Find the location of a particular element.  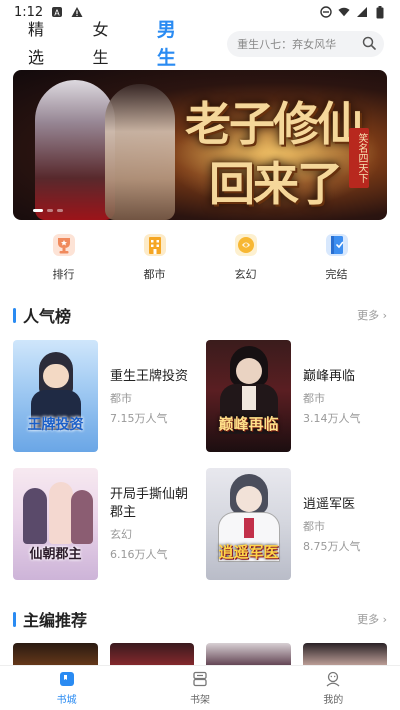

banner-seal: 笑名四天下 is located at coordinates (359, 158).